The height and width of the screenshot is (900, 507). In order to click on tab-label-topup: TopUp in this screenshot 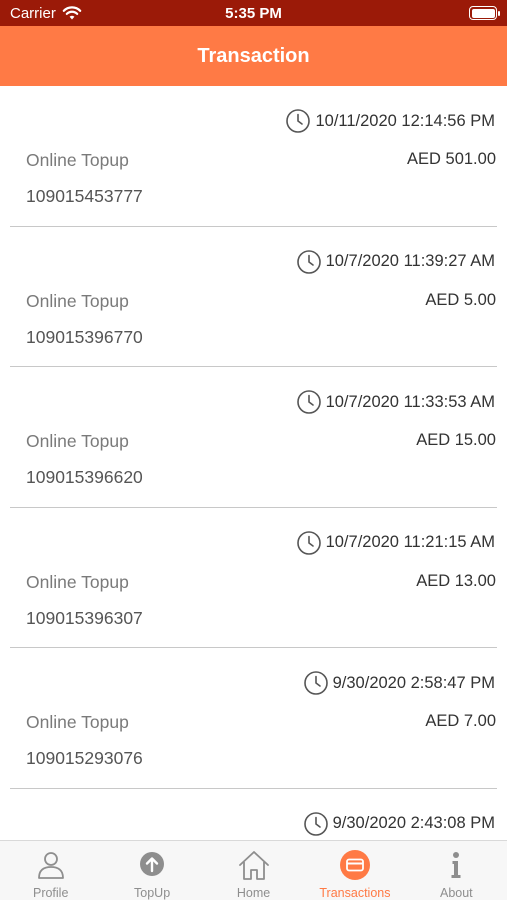, I will do `click(152, 893)`.